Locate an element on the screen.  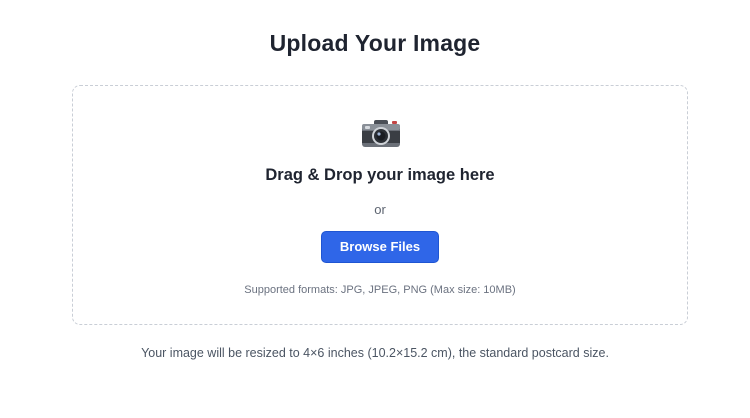
browse-files-button: Browse Files is located at coordinates (380, 247).